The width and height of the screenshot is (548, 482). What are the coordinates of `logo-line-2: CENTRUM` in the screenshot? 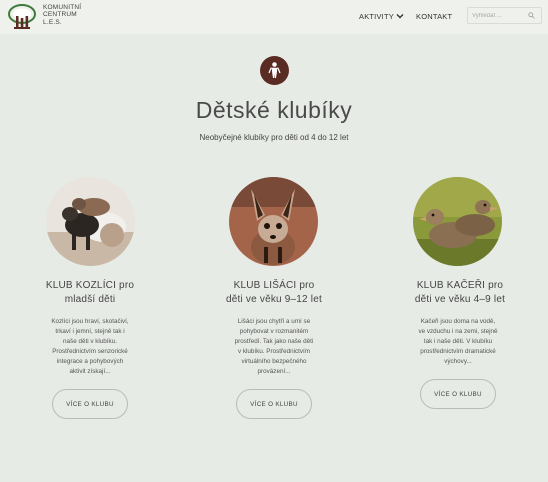 It's located at (60, 15).